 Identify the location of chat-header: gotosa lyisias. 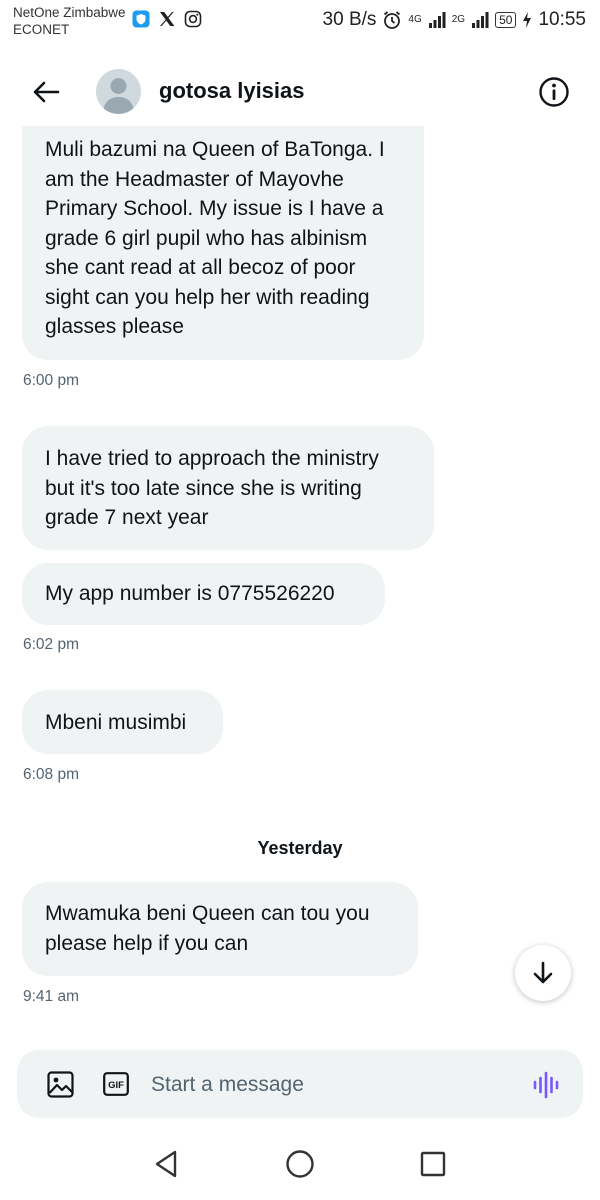
(300, 91).